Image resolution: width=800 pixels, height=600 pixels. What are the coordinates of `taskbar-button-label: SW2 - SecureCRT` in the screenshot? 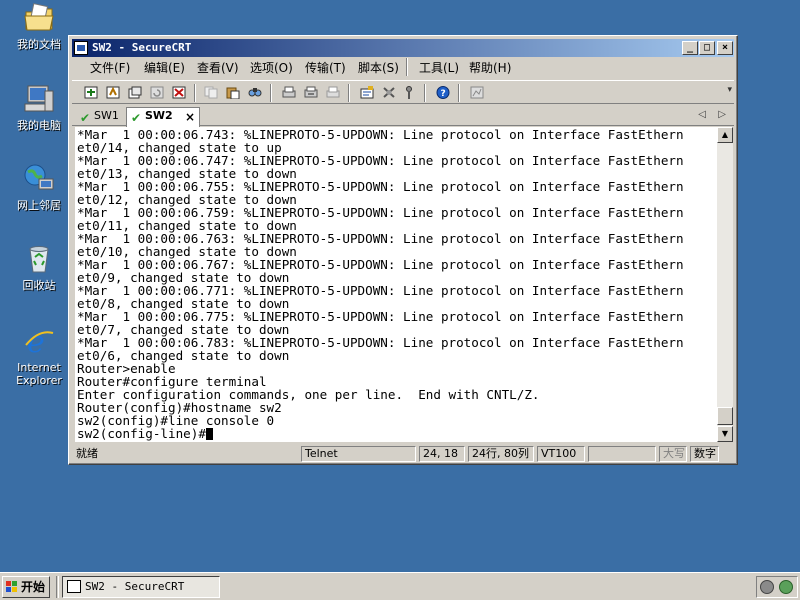 It's located at (135, 586).